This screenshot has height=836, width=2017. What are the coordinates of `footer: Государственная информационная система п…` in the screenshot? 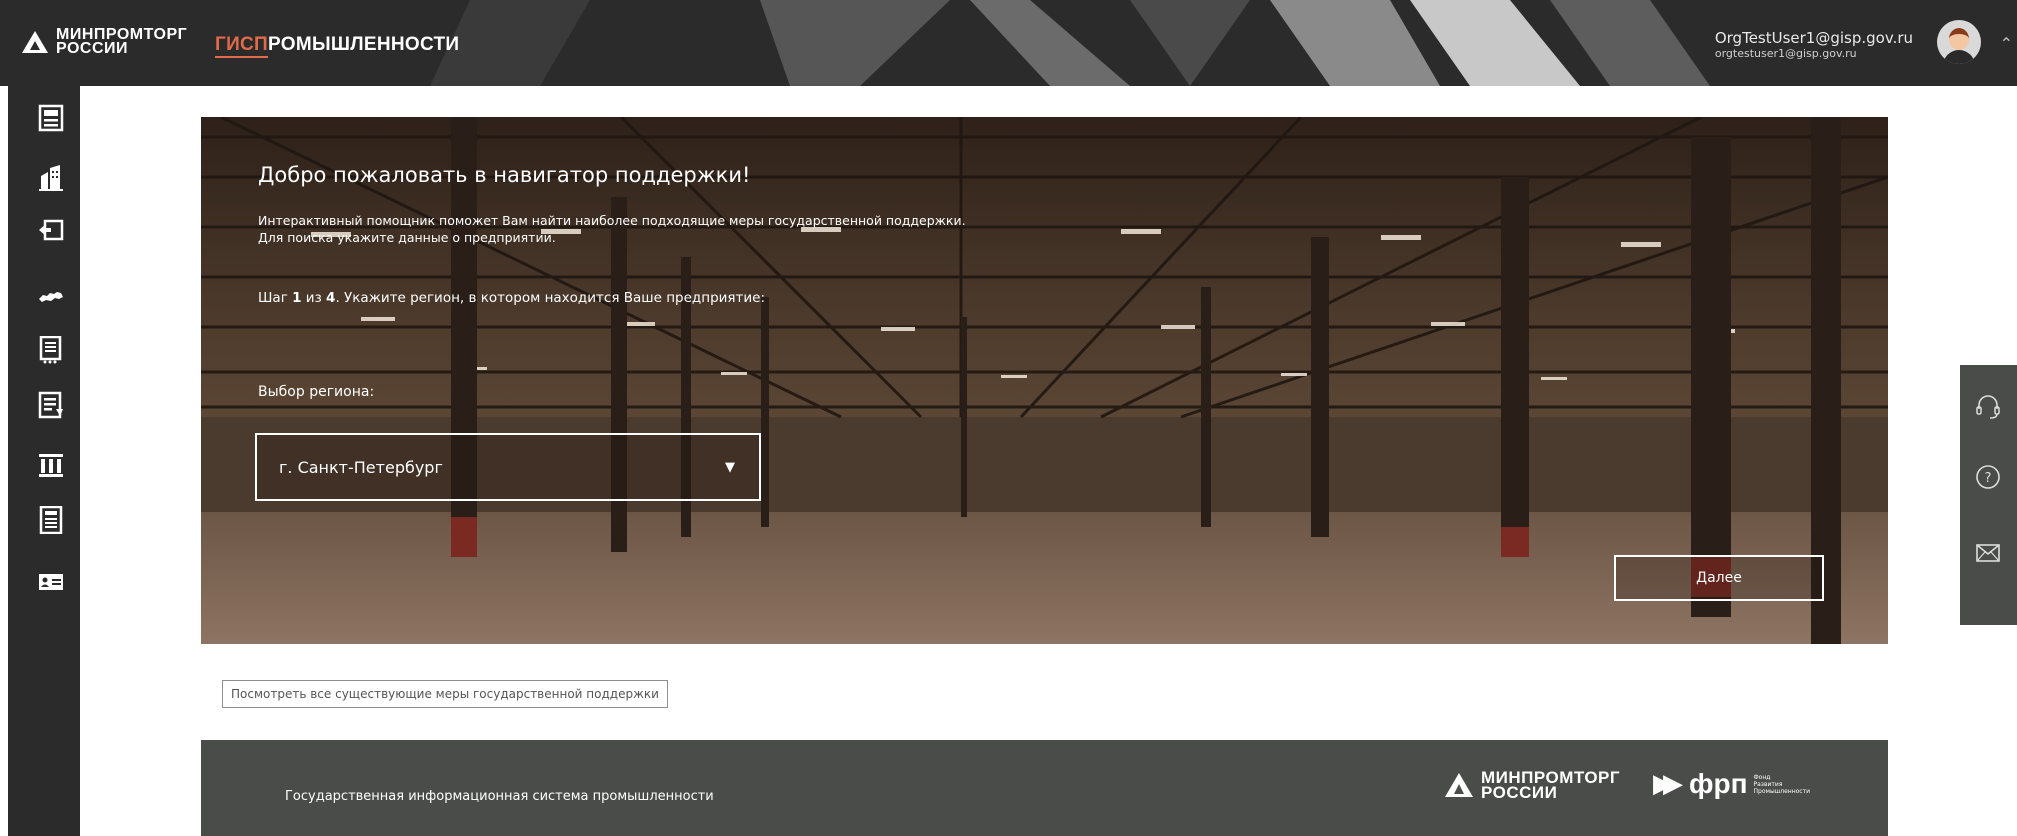 It's located at (1044, 788).